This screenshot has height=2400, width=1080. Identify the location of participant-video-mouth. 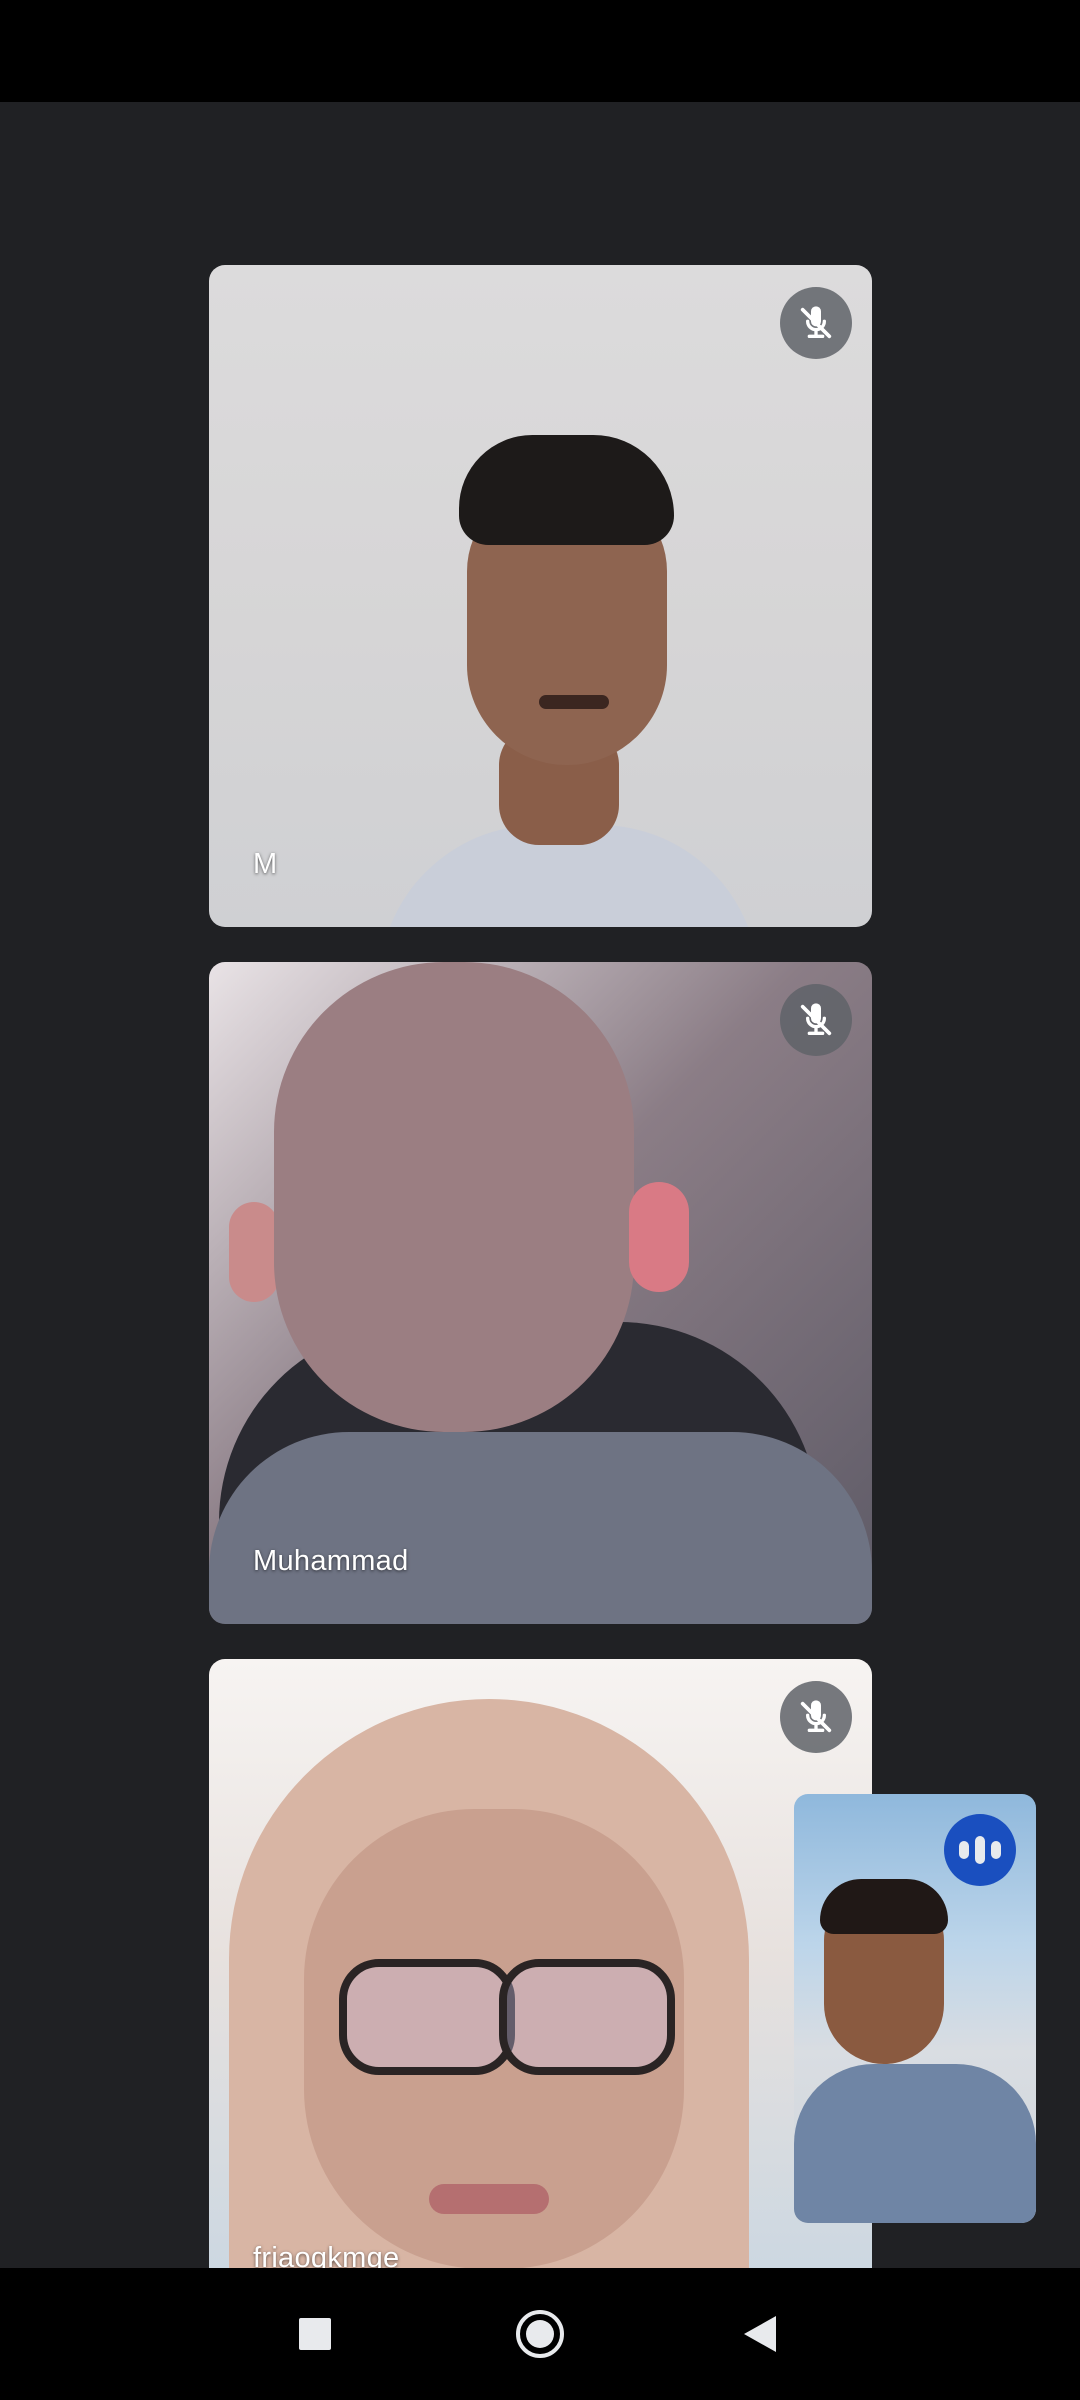
(574, 702).